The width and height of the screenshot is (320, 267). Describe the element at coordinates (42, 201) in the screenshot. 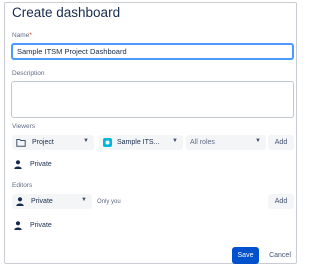

I see `editors-type-value: Private` at that location.